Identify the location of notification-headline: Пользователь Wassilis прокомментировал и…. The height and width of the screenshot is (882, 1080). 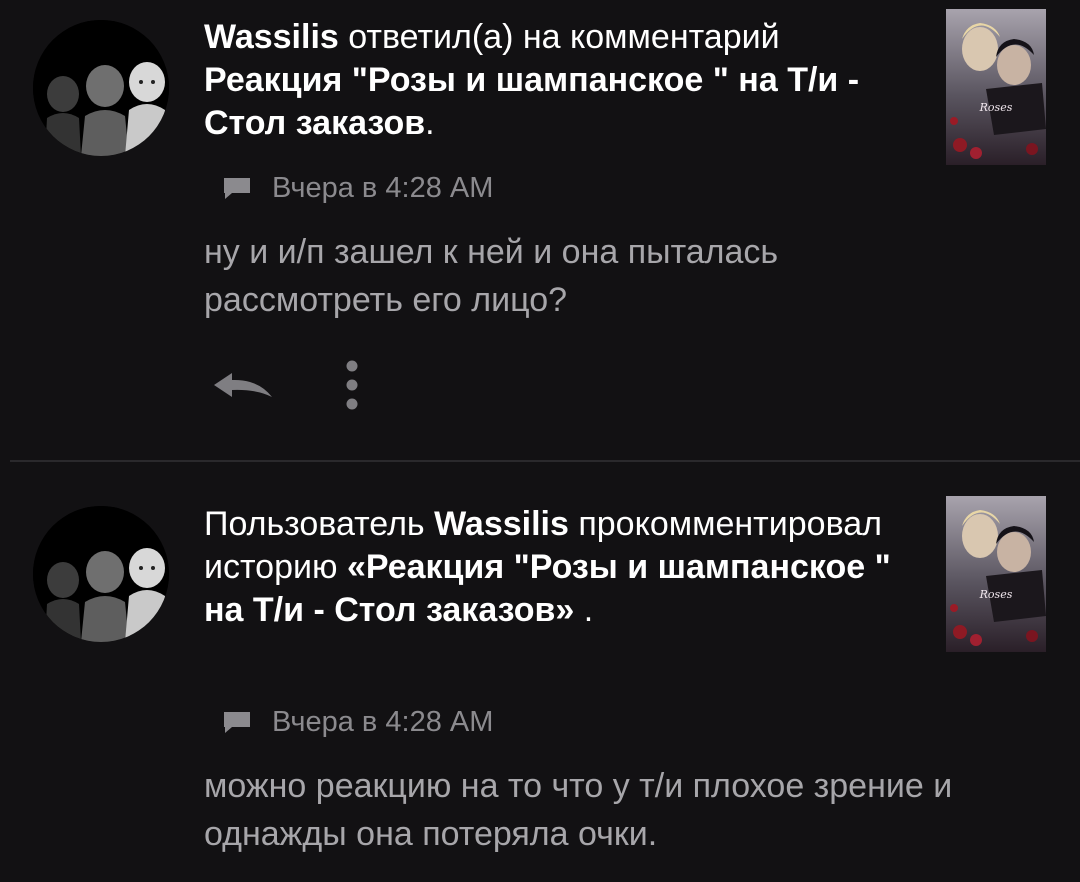
(559, 567).